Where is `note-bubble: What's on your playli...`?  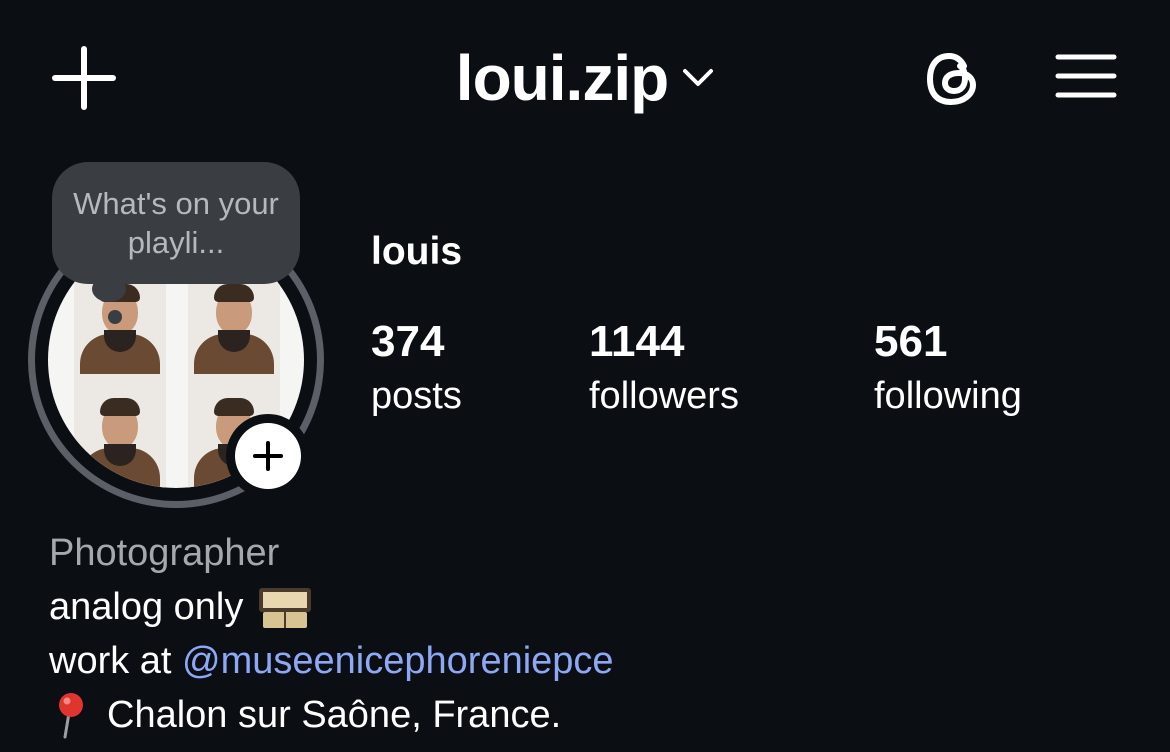
note-bubble: What's on your playli... is located at coordinates (176, 223).